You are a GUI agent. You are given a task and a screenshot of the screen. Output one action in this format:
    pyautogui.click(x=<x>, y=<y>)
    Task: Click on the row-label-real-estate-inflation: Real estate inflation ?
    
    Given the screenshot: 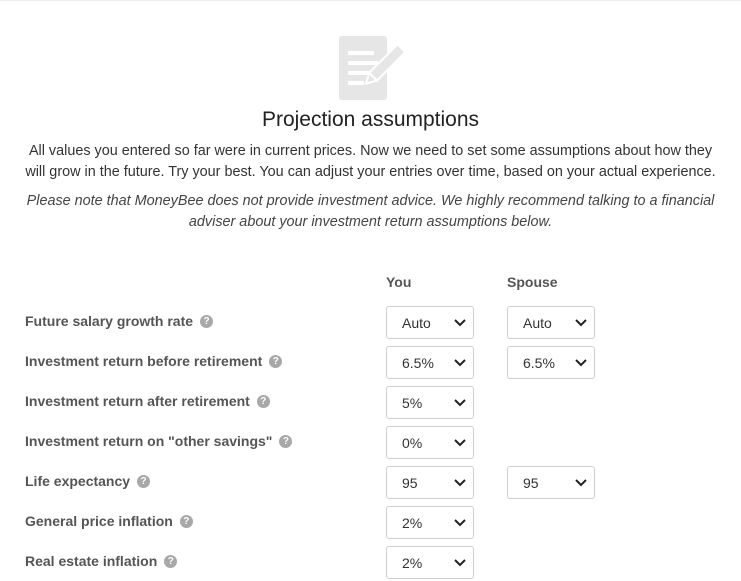 What is the action you would take?
    pyautogui.click(x=101, y=561)
    